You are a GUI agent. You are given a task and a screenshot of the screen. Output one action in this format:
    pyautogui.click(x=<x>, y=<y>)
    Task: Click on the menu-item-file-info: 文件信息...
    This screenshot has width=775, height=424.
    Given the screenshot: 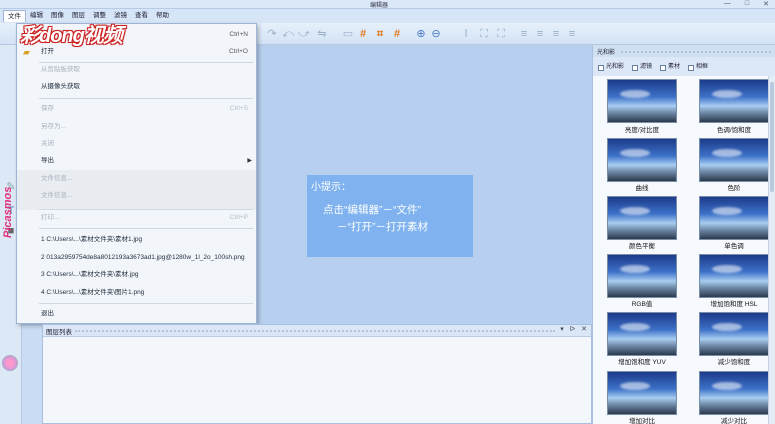 What is the action you would take?
    pyautogui.click(x=136, y=179)
    